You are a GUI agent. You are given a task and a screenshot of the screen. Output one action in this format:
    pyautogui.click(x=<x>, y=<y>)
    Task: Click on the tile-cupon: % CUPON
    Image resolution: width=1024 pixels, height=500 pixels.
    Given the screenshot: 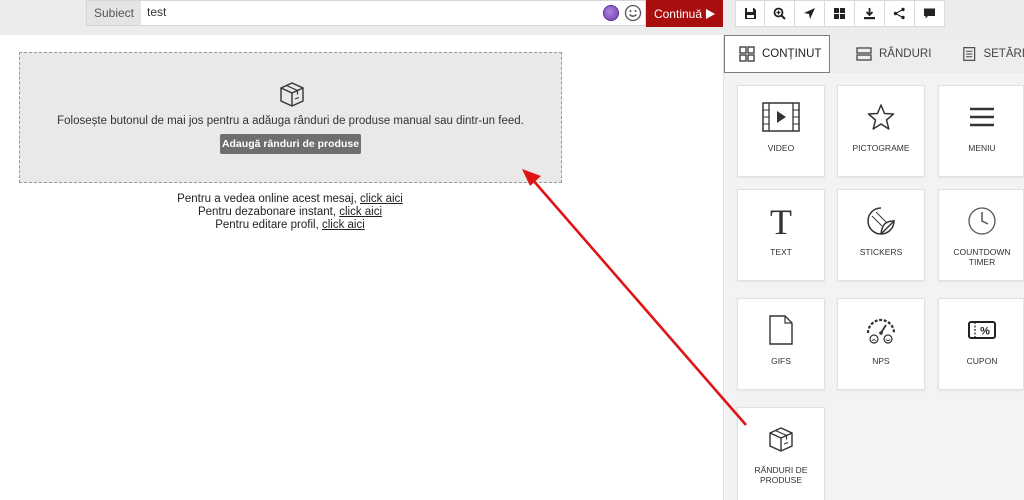 What is the action you would take?
    pyautogui.click(x=981, y=344)
    